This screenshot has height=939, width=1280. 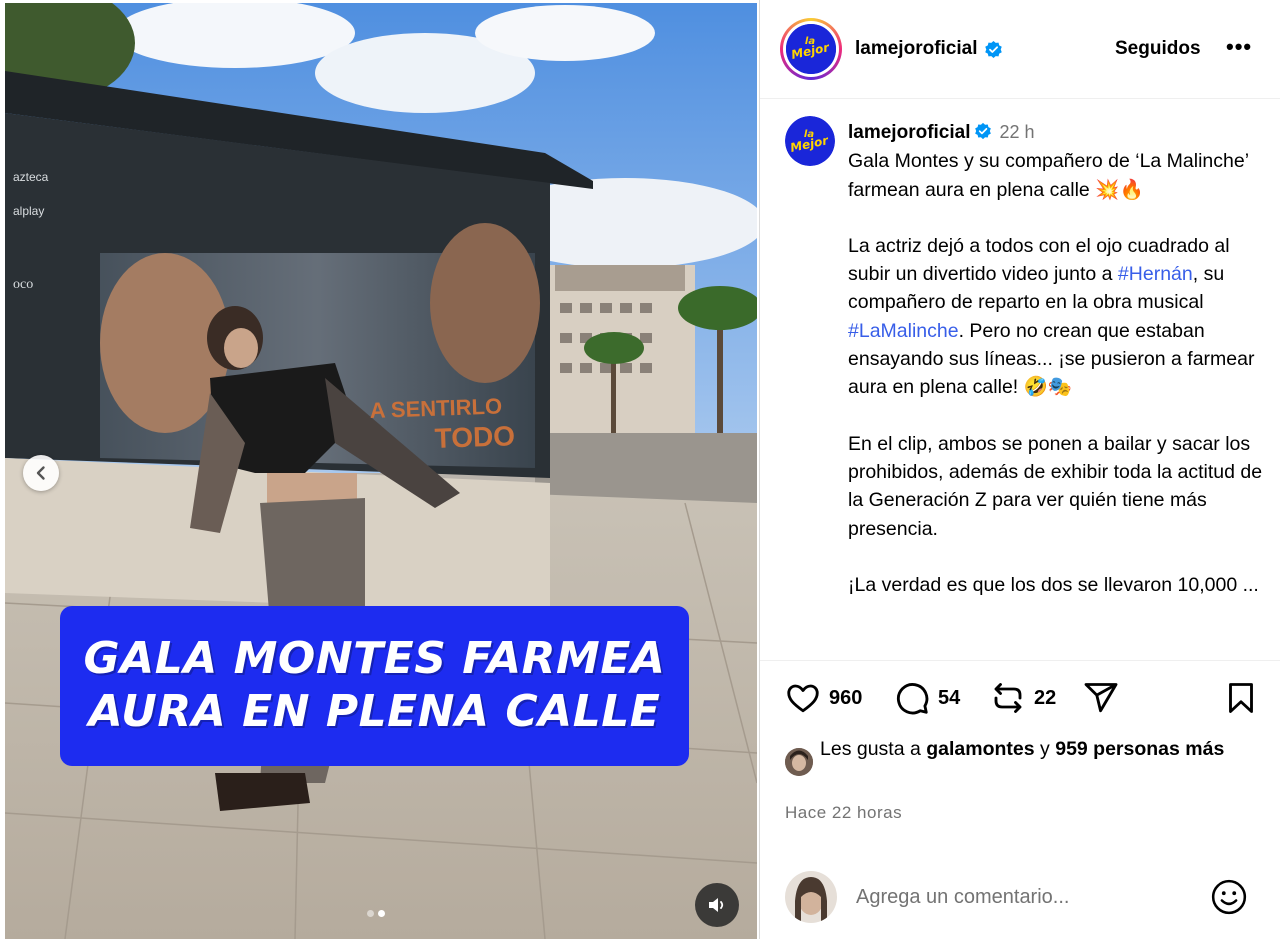 What do you see at coordinates (1045, 698) in the screenshot?
I see `repost-count: 22` at bounding box center [1045, 698].